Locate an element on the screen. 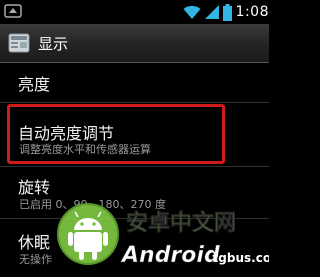  status-icons: 1:08 is located at coordinates (226, 12).